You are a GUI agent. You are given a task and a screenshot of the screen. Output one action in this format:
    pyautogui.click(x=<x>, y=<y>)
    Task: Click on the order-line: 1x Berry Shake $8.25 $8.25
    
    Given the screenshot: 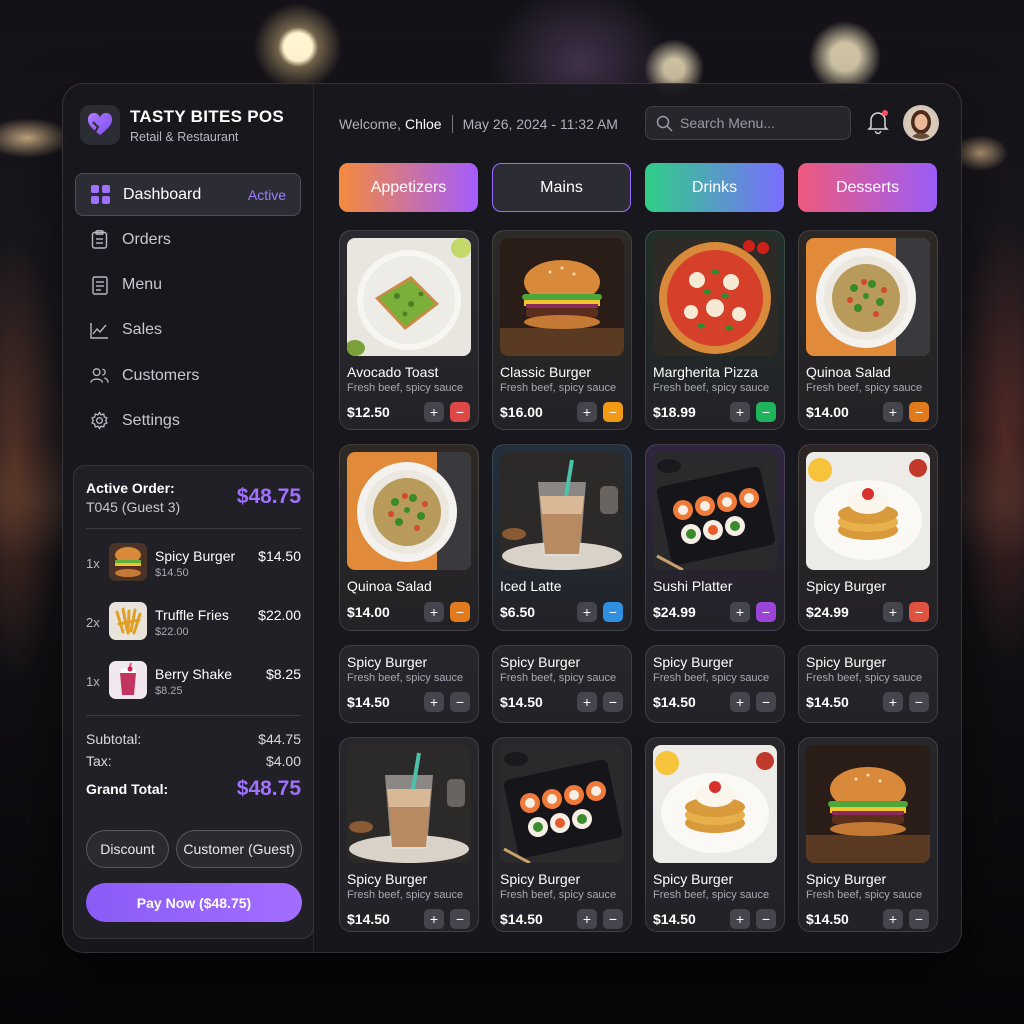 What is the action you would take?
    pyautogui.click(x=193, y=681)
    